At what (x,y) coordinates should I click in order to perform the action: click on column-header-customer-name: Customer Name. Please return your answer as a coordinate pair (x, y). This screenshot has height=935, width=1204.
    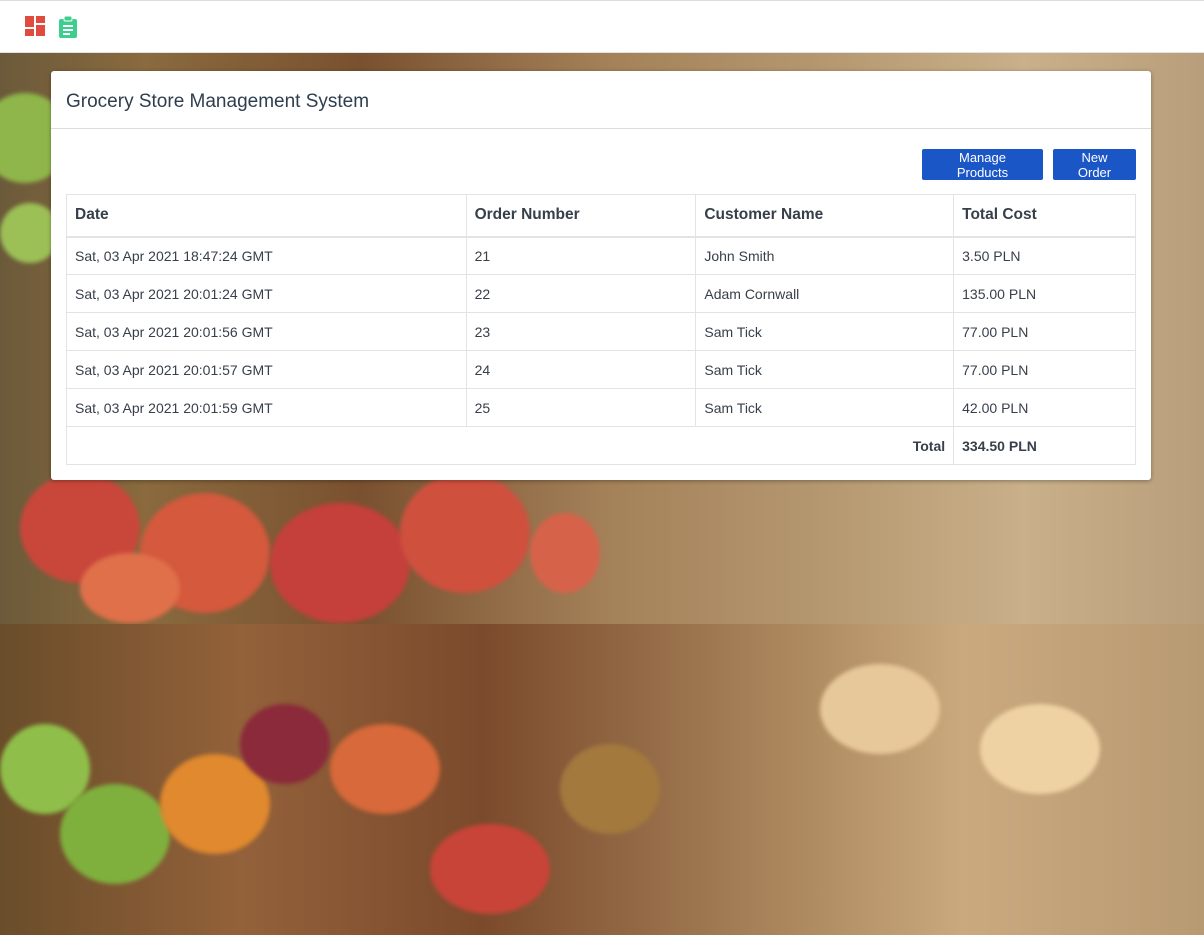
    Looking at the image, I should click on (825, 216).